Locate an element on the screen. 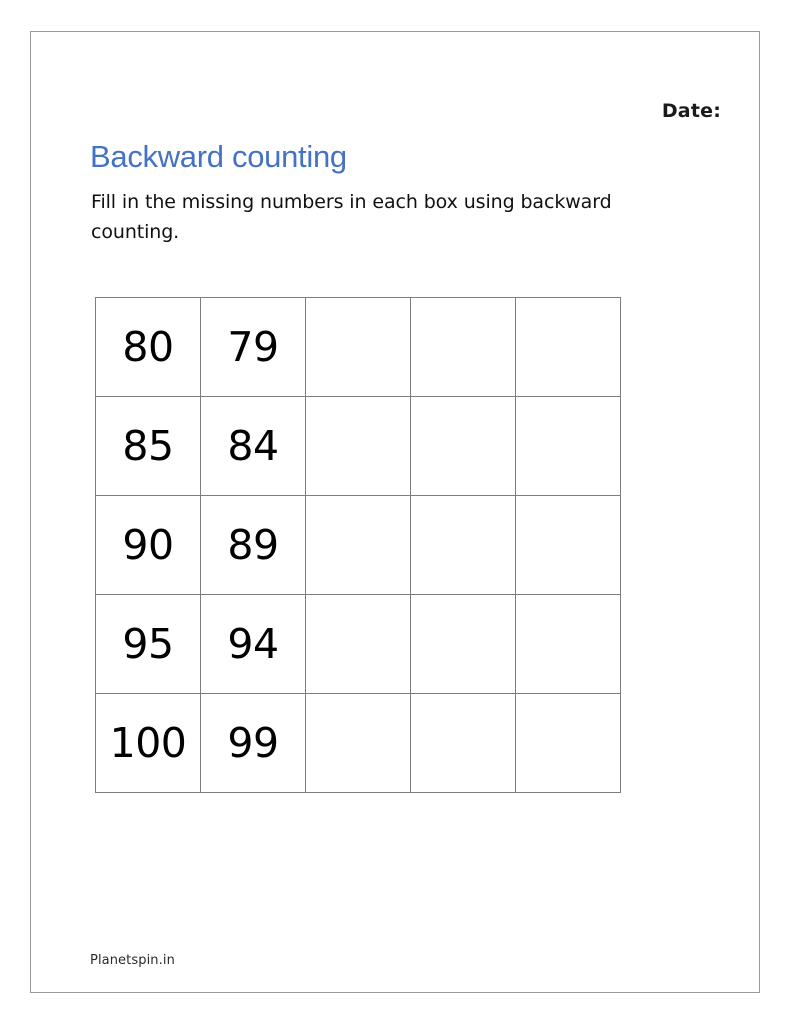 Image resolution: width=791 pixels, height=1024 pixels. table-row: 100 99 is located at coordinates (358, 743).